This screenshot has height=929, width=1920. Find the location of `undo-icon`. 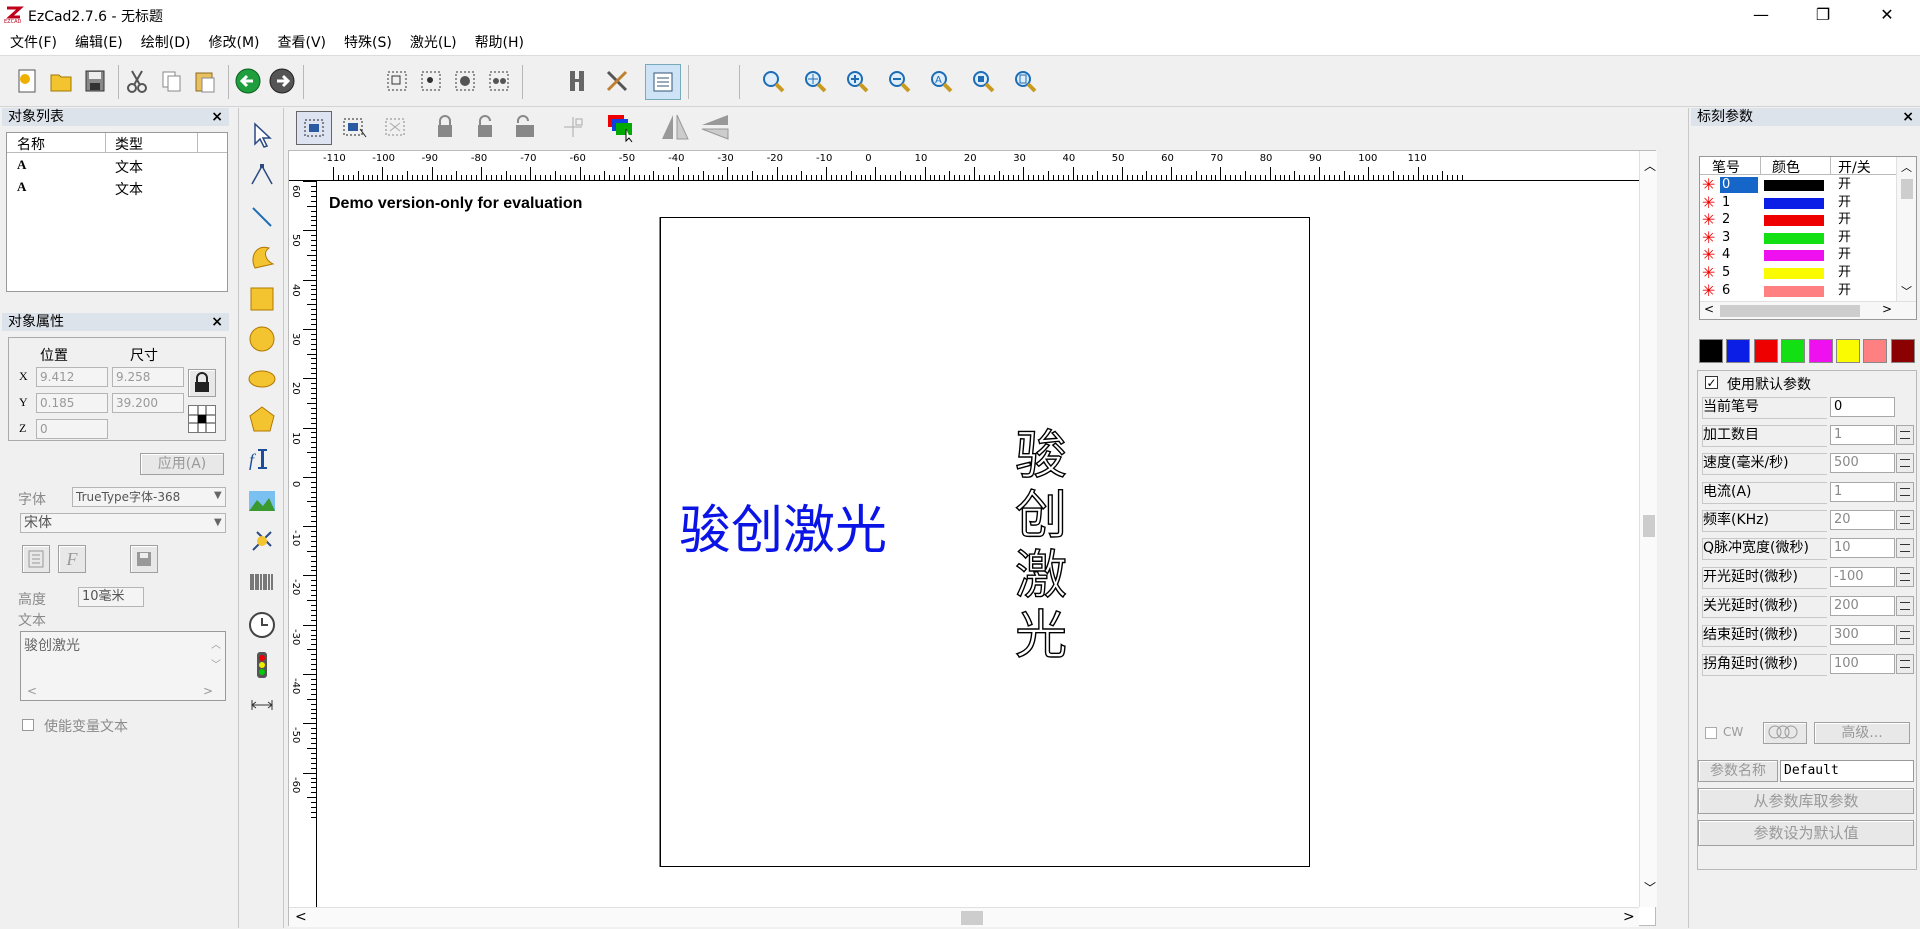

undo-icon is located at coordinates (248, 81).